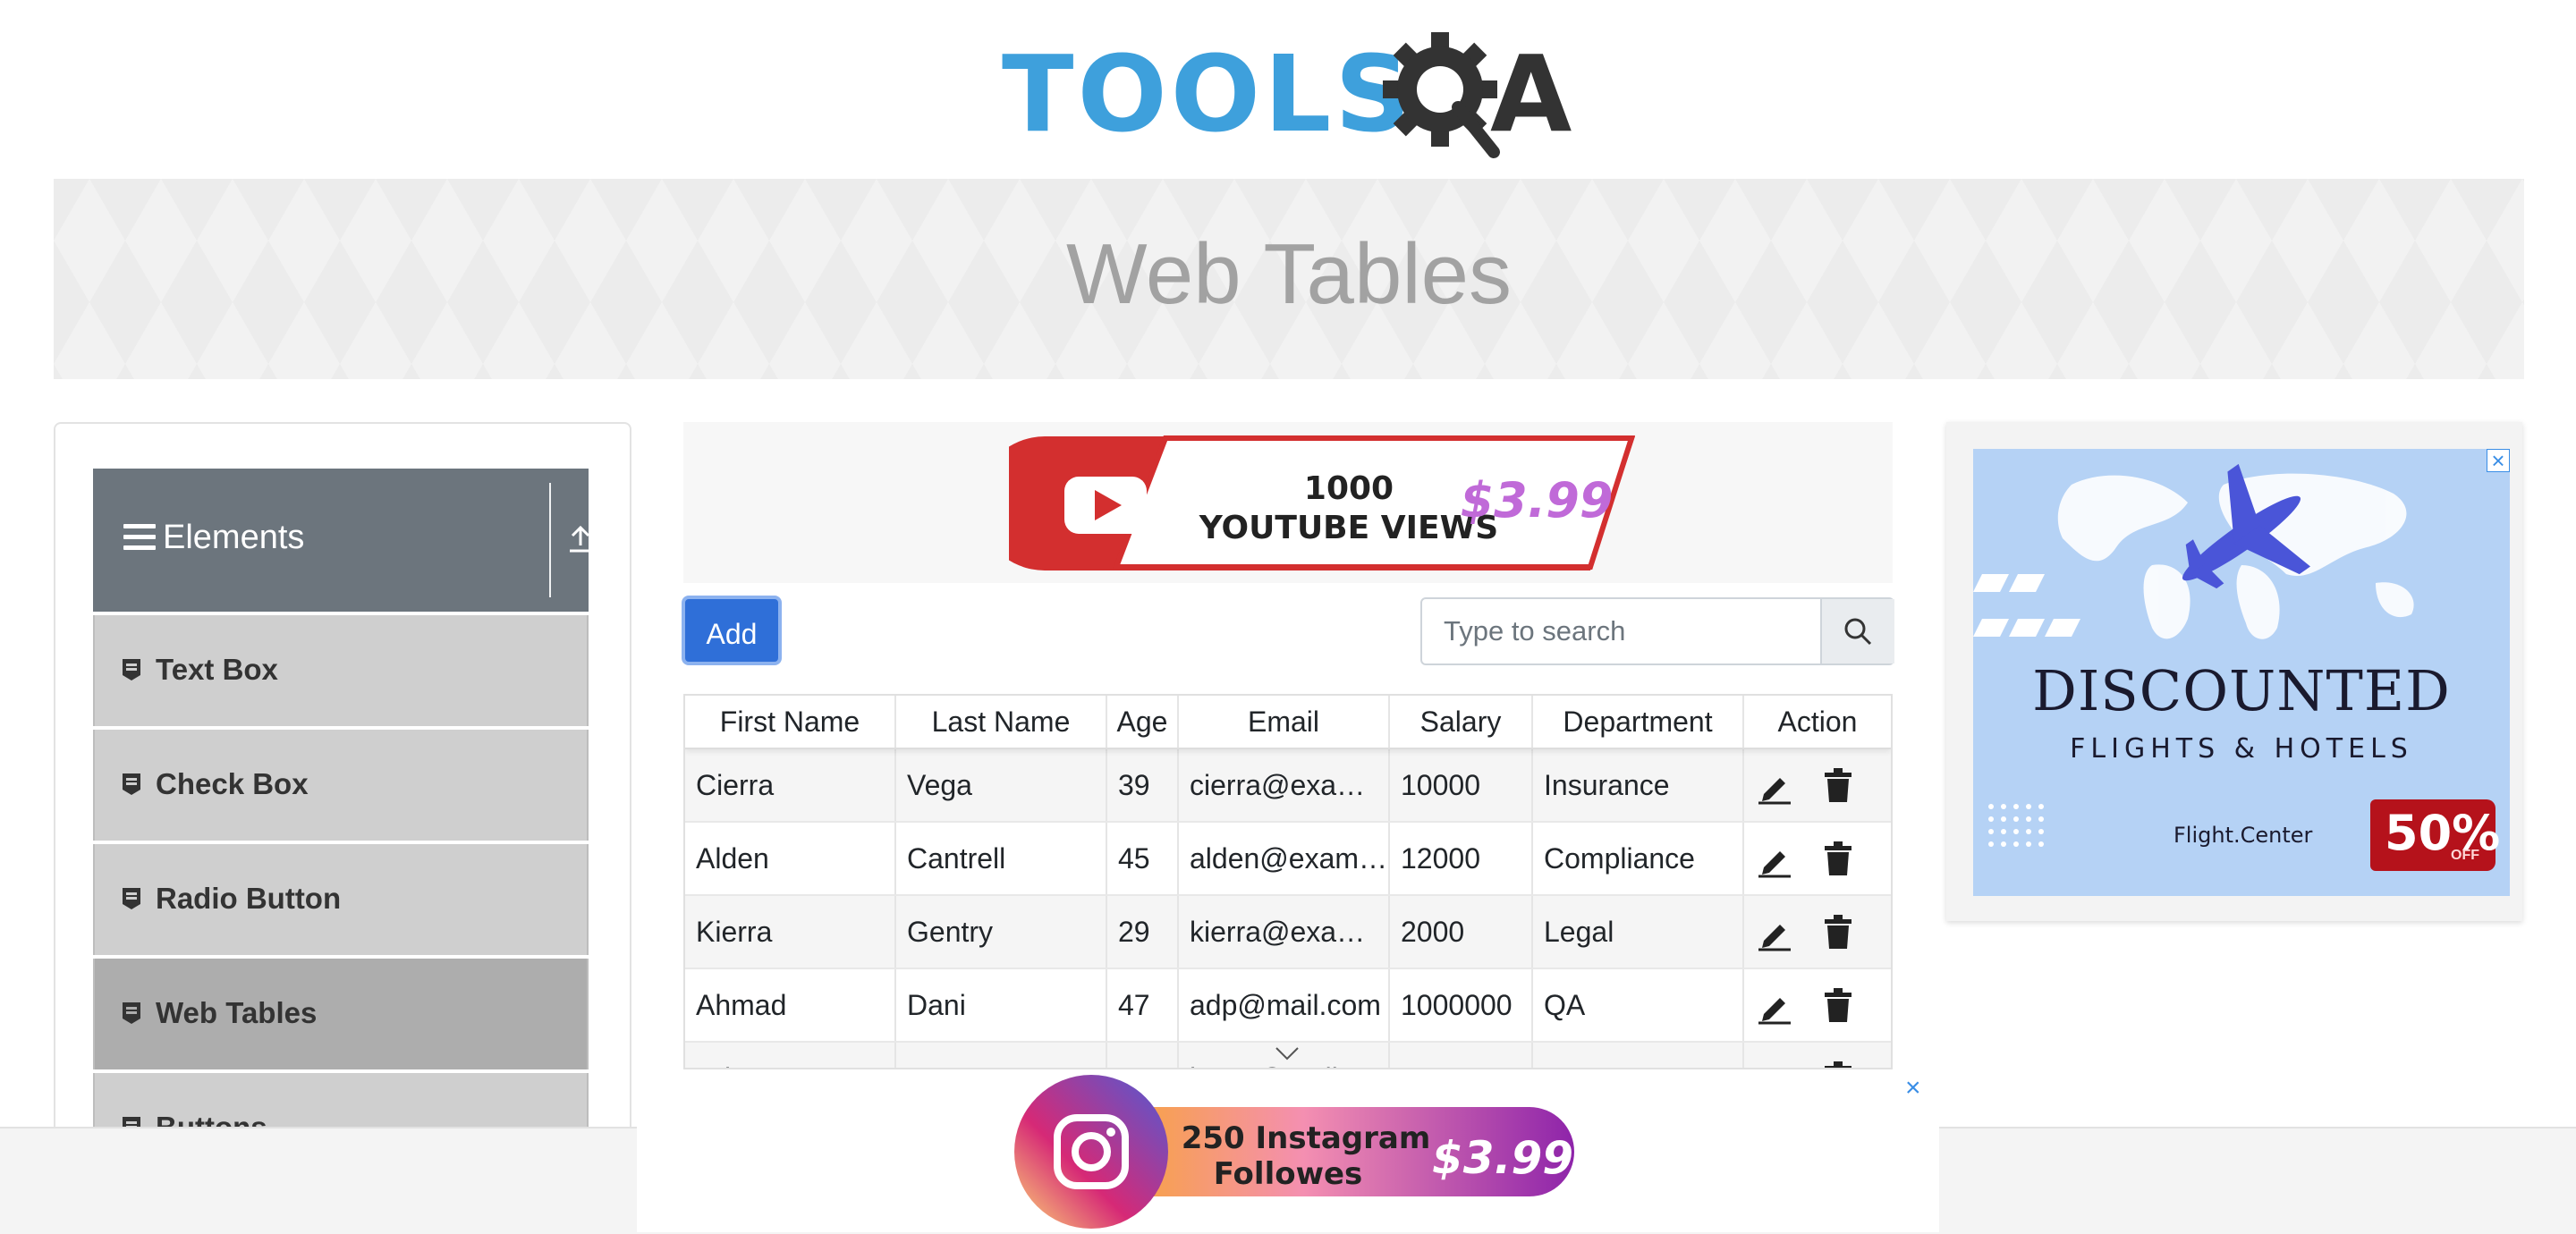 The image size is (2576, 1234). What do you see at coordinates (790, 932) in the screenshot?
I see `cell-first-name: Kierra` at bounding box center [790, 932].